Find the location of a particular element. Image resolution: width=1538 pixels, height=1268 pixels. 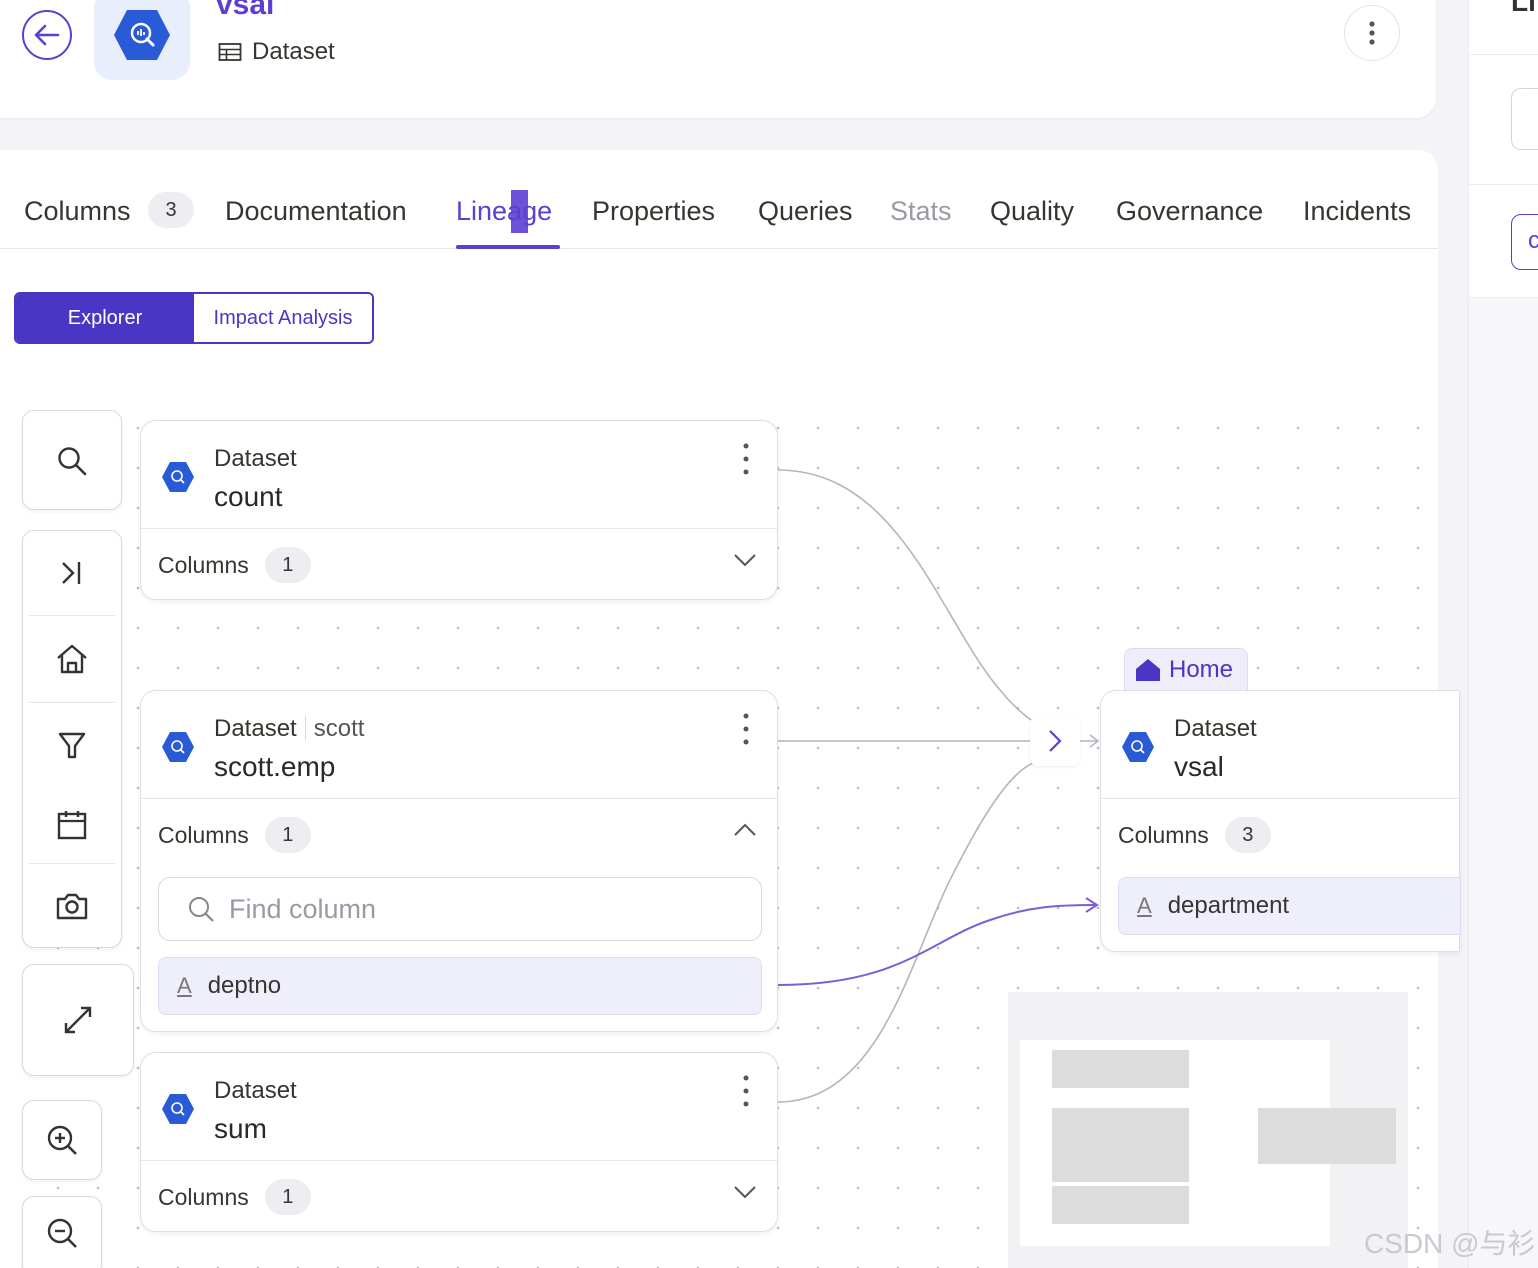

fit-icon is located at coordinates (78, 1020).